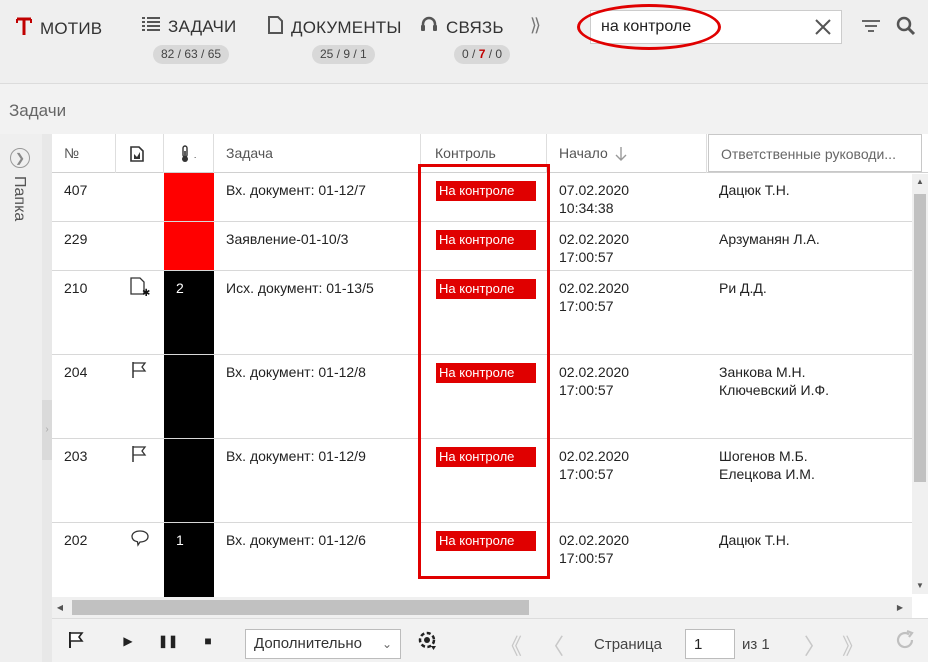 Image resolution: width=928 pixels, height=662 pixels. What do you see at coordinates (323, 644) in the screenshot?
I see `additional-select: Дополнительно ⌄` at bounding box center [323, 644].